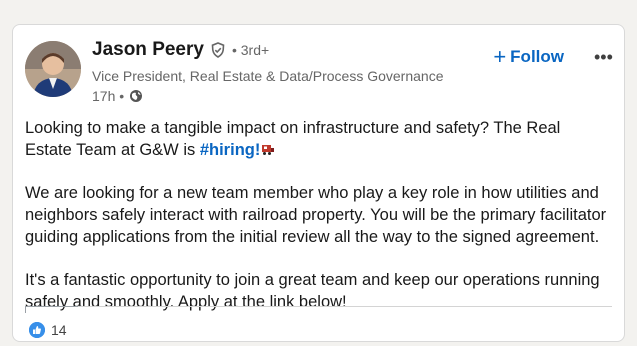 This screenshot has width=637, height=346. I want to click on plus-icon: +, so click(500, 56).